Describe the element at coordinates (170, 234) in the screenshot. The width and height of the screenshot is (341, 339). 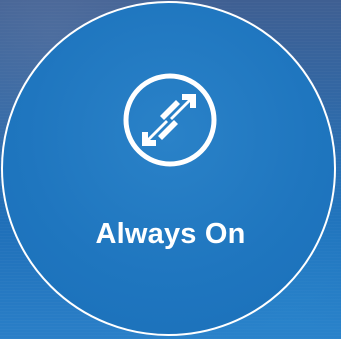
I see `tile-label: Always On` at that location.